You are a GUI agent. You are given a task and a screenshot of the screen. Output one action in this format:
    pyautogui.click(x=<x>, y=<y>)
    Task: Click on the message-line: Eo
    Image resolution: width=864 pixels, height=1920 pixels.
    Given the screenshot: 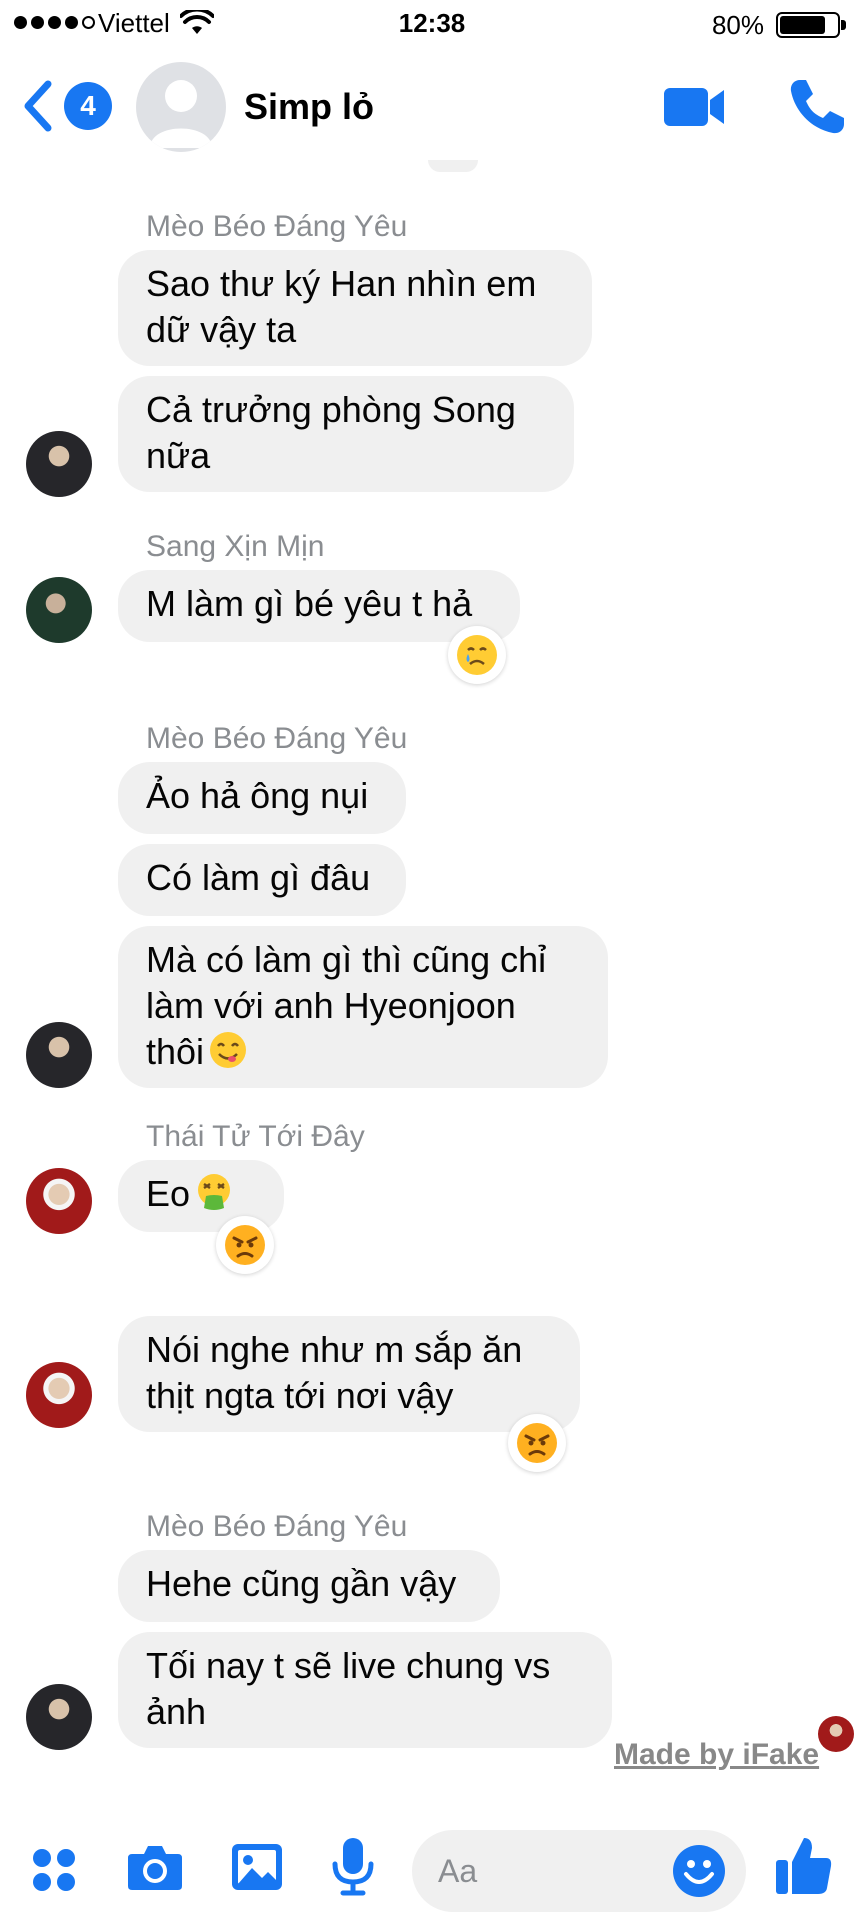 What is the action you would take?
    pyautogui.click(x=168, y=1193)
    